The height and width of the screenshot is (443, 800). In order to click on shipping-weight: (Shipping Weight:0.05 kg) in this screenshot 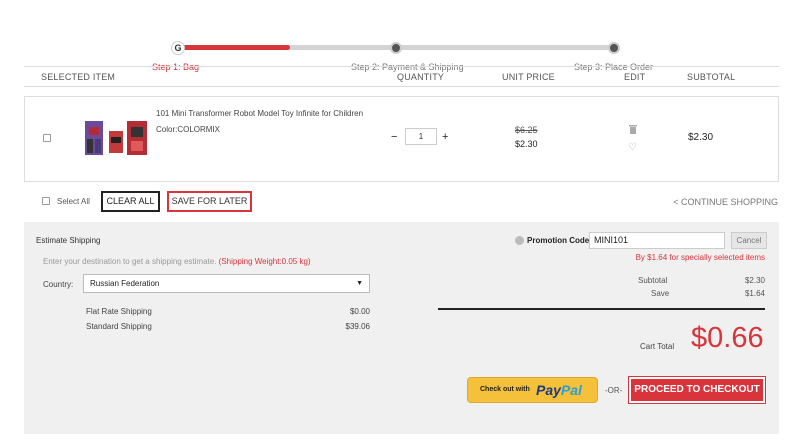, I will do `click(264, 261)`.